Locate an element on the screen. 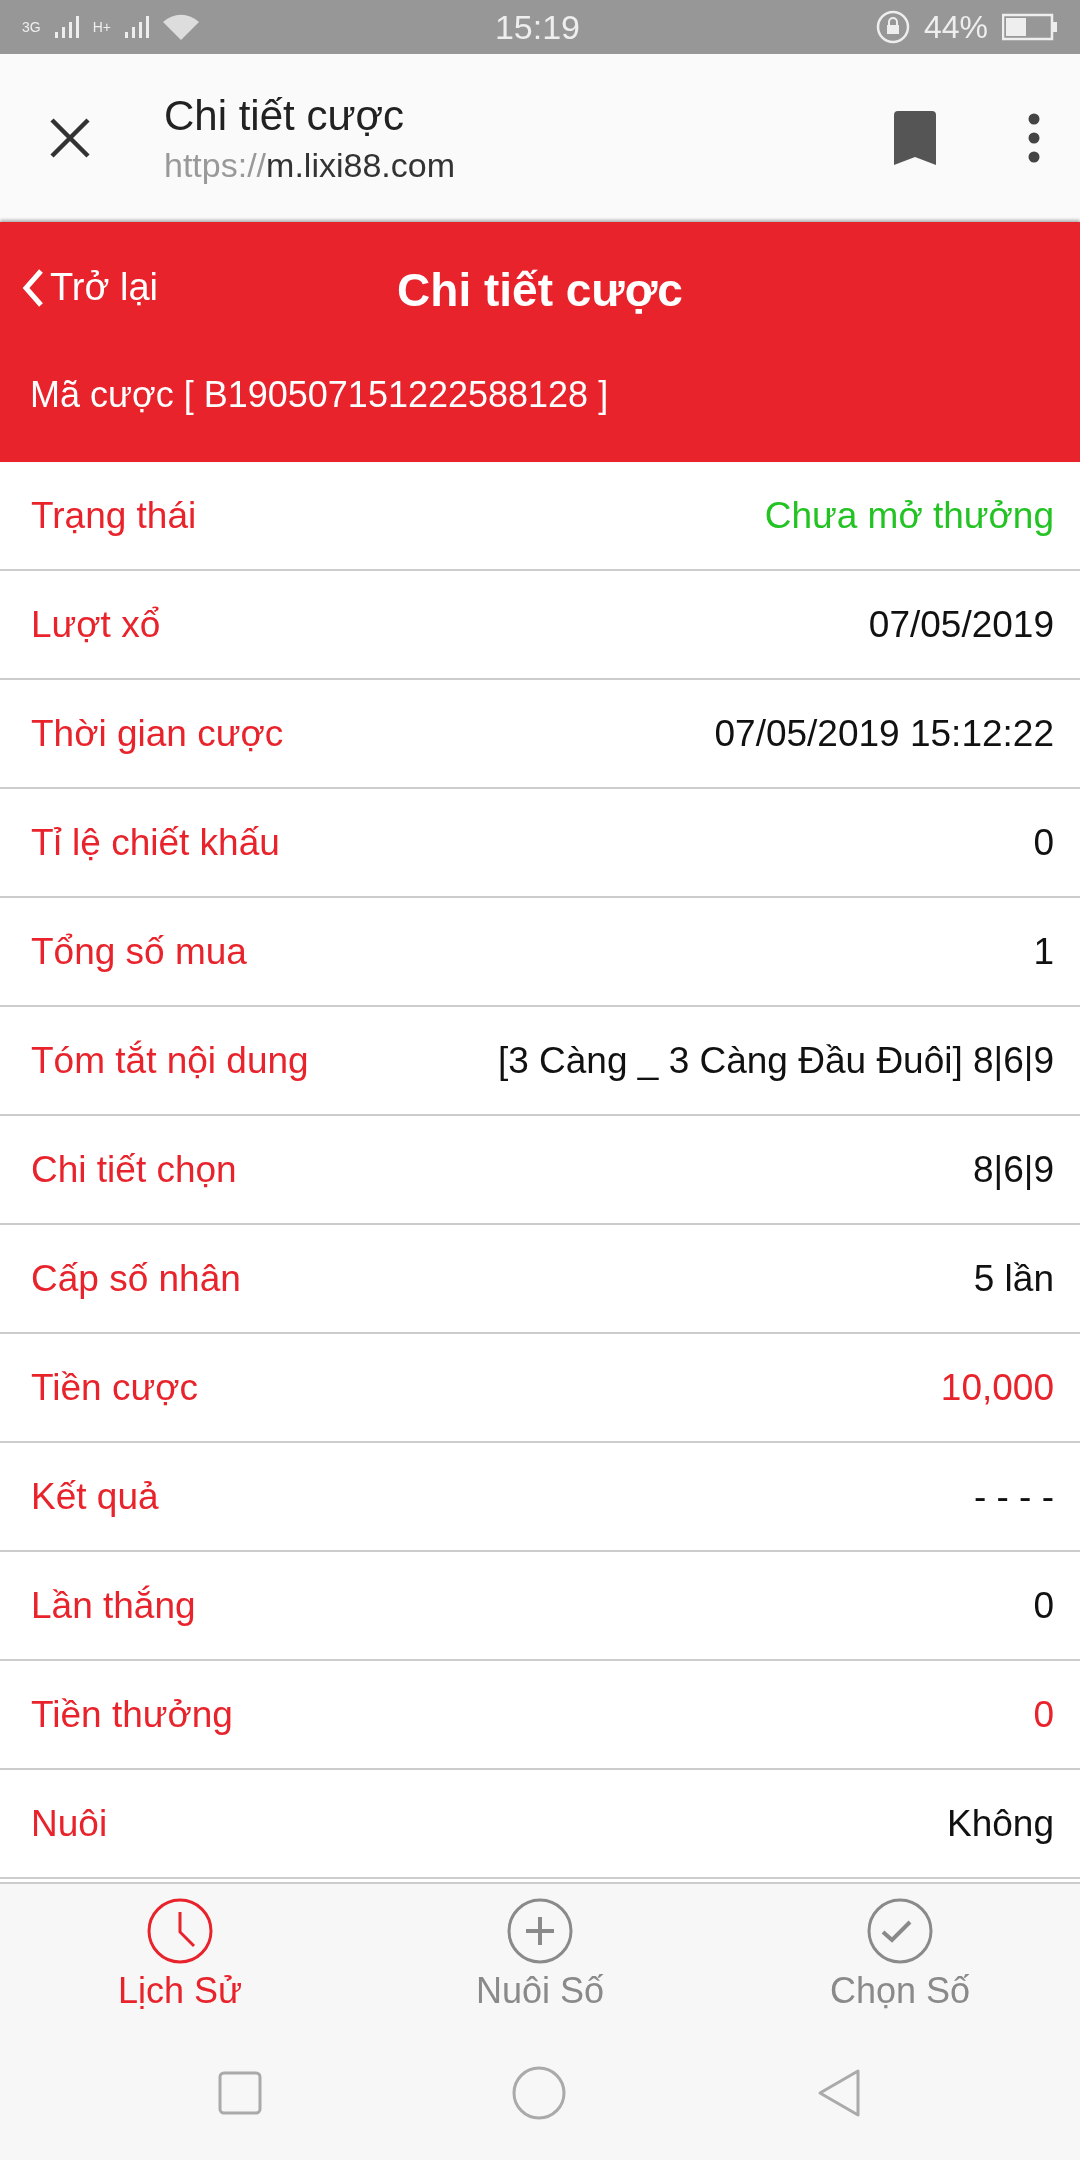 The image size is (1080, 2160). row-label: Nuôi is located at coordinates (69, 1823).